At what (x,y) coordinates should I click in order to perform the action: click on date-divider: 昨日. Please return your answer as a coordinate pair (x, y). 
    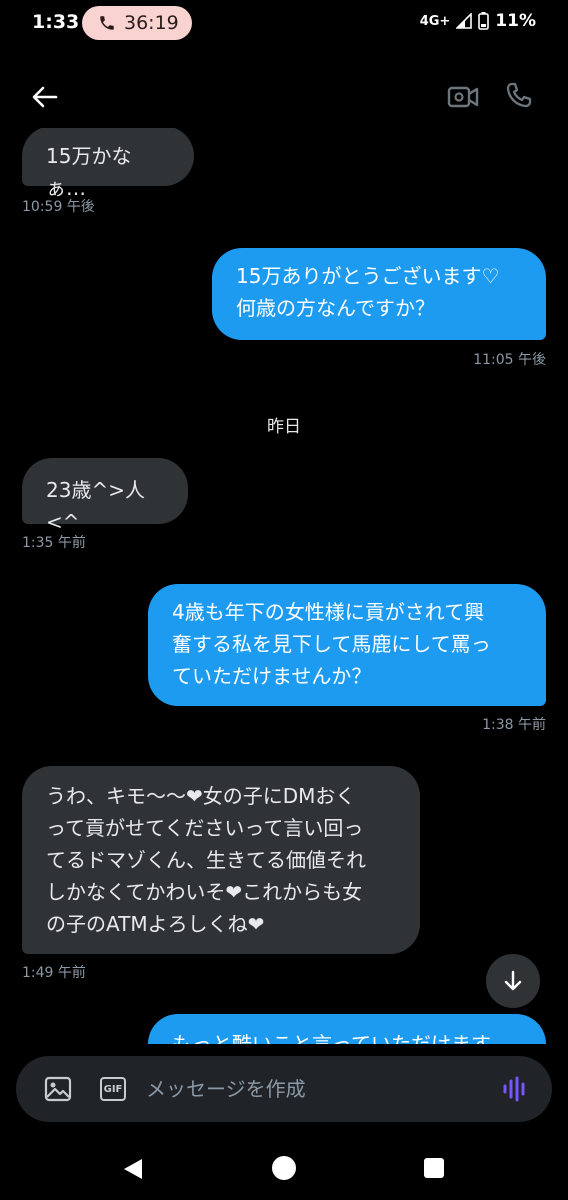
    Looking at the image, I should click on (284, 427).